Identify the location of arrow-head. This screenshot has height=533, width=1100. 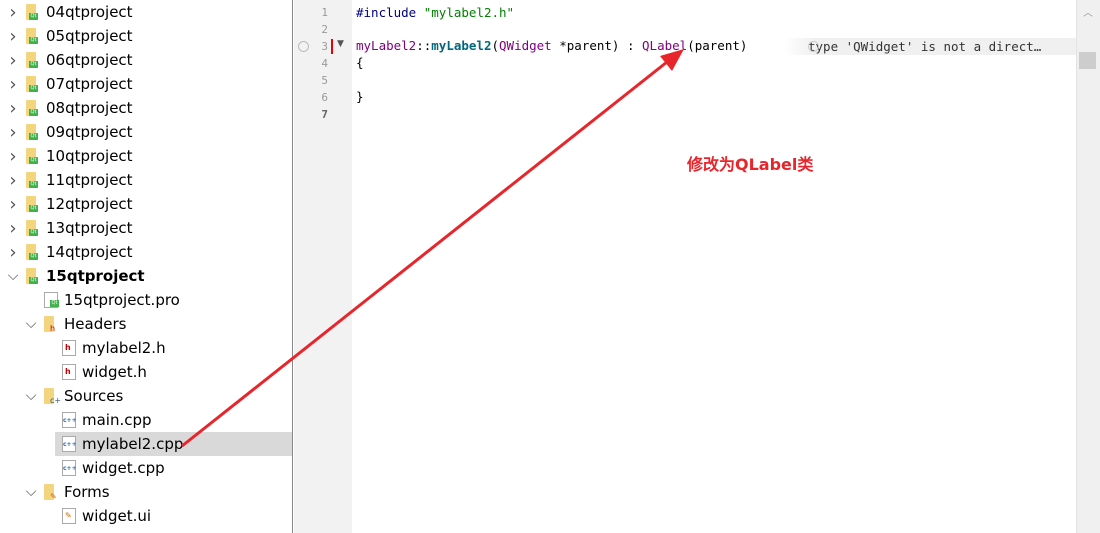
(672, 60).